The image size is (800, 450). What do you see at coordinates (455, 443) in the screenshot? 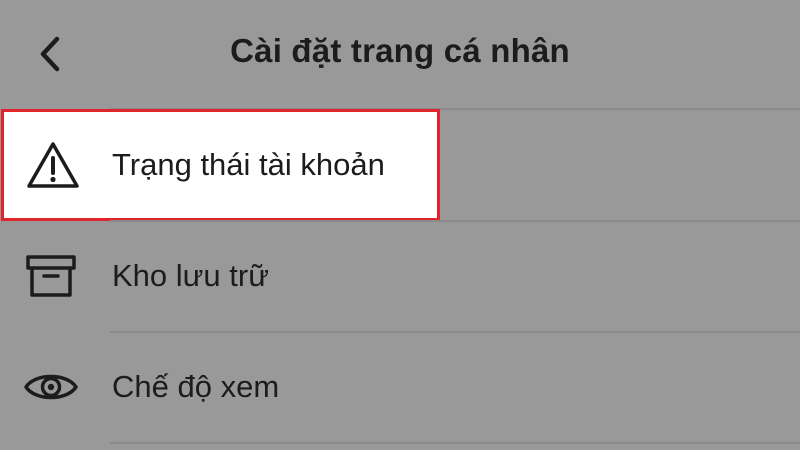
I see `divider` at bounding box center [455, 443].